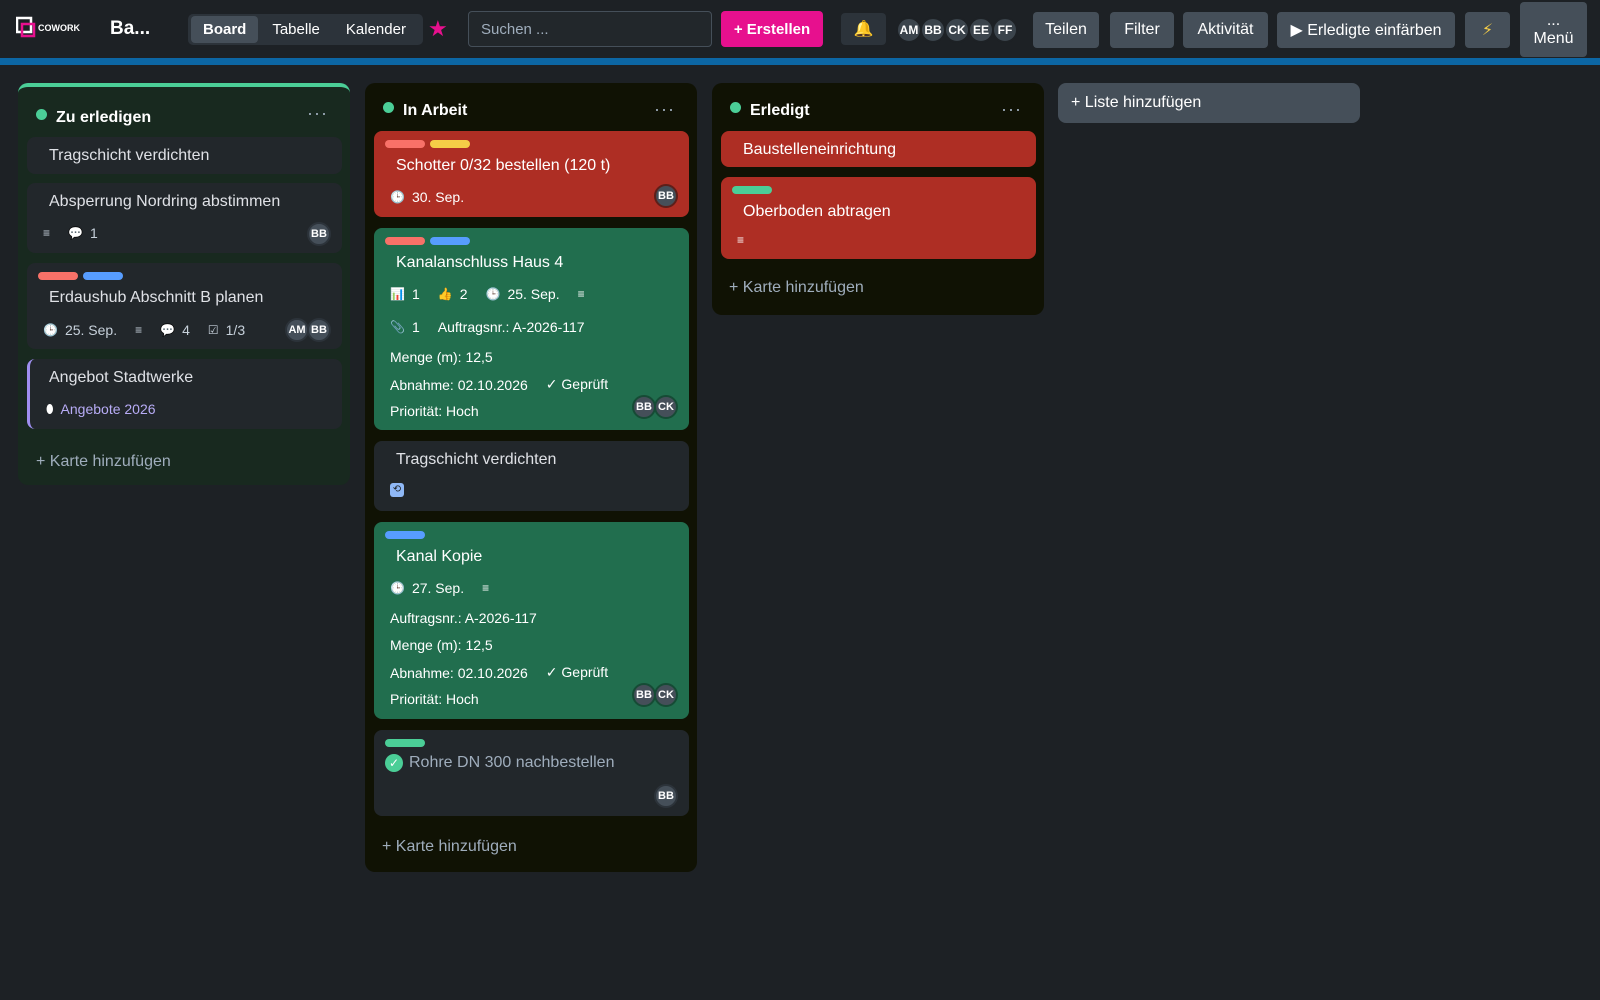  I want to click on card-title: Baustelleneinrichtung, so click(819, 149).